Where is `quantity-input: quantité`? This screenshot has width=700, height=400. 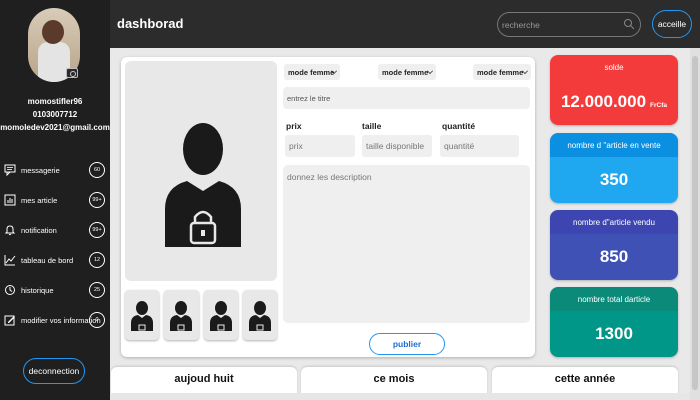
quantity-input: quantité is located at coordinates (479, 146).